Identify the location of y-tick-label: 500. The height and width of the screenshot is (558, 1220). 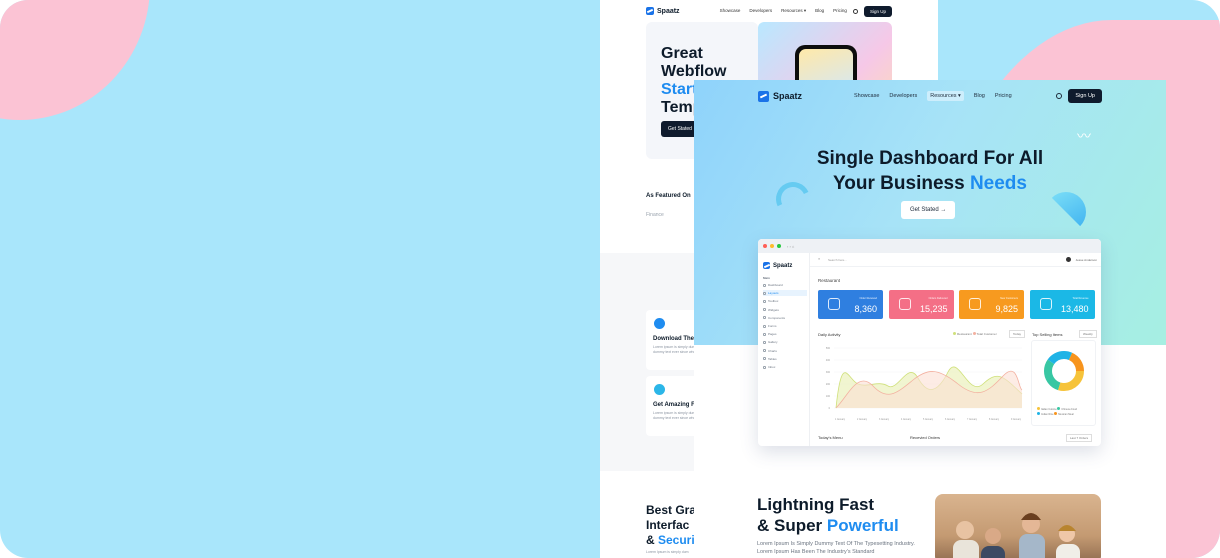
(828, 348).